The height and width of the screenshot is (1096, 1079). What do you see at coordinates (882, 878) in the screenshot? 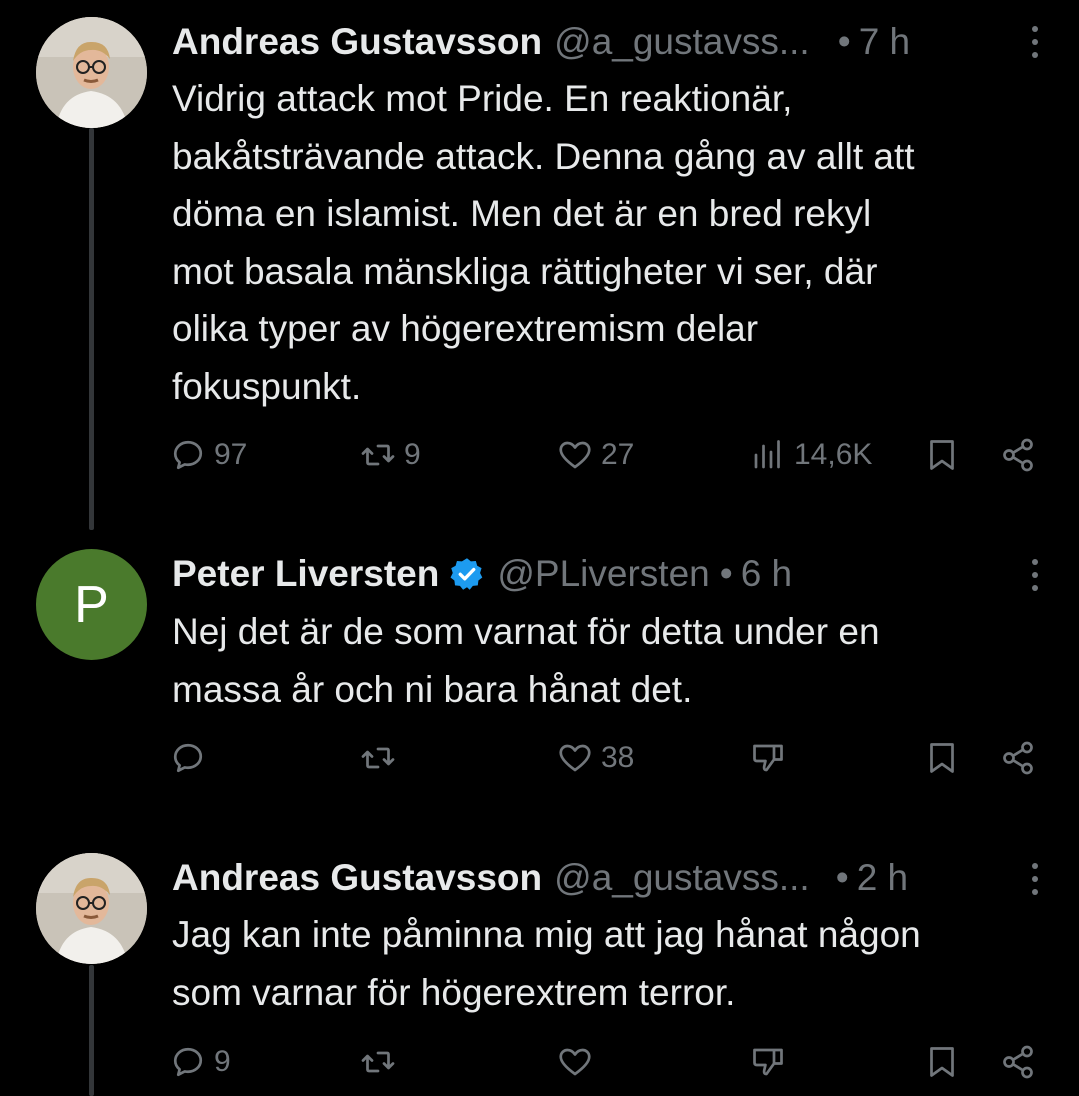
I see `timestamp: 2 h` at bounding box center [882, 878].